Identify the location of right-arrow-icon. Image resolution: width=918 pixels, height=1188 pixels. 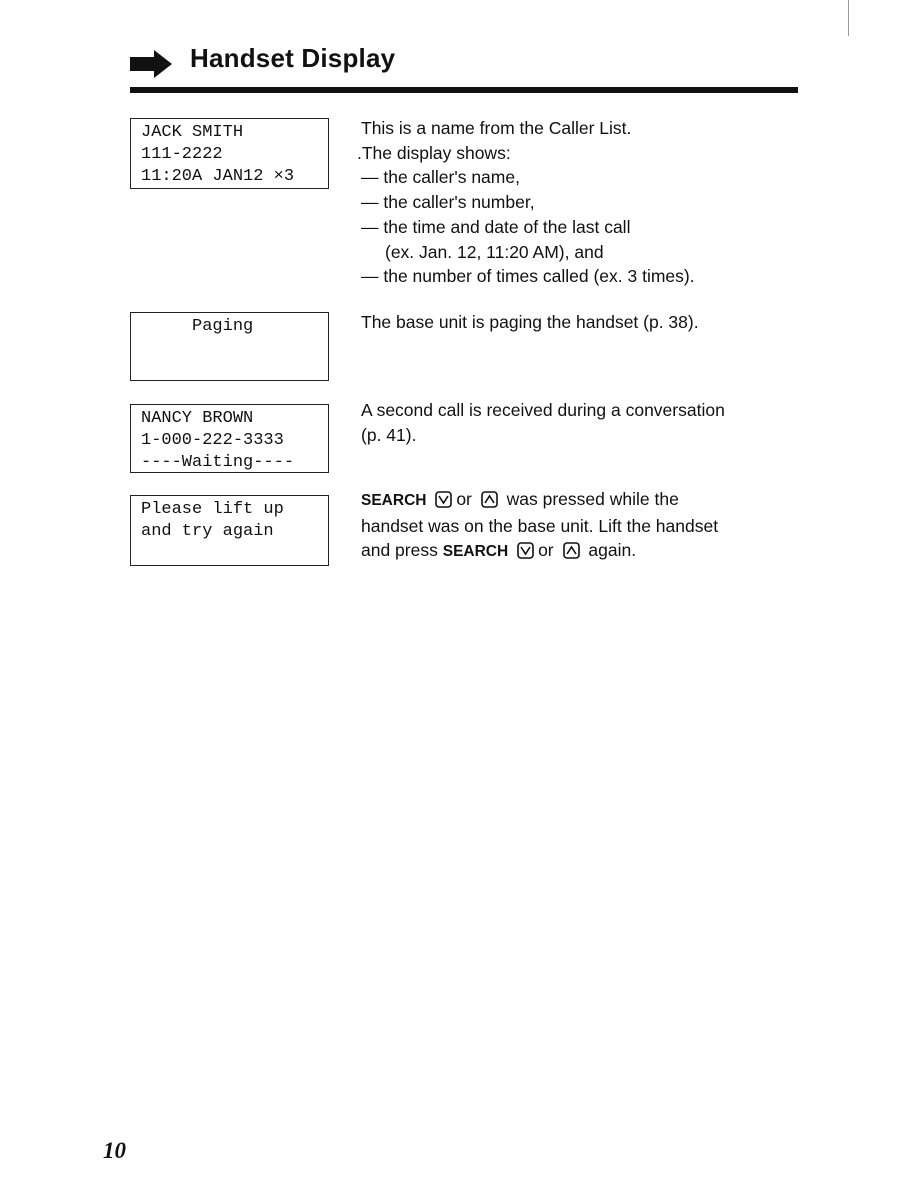
(151, 64).